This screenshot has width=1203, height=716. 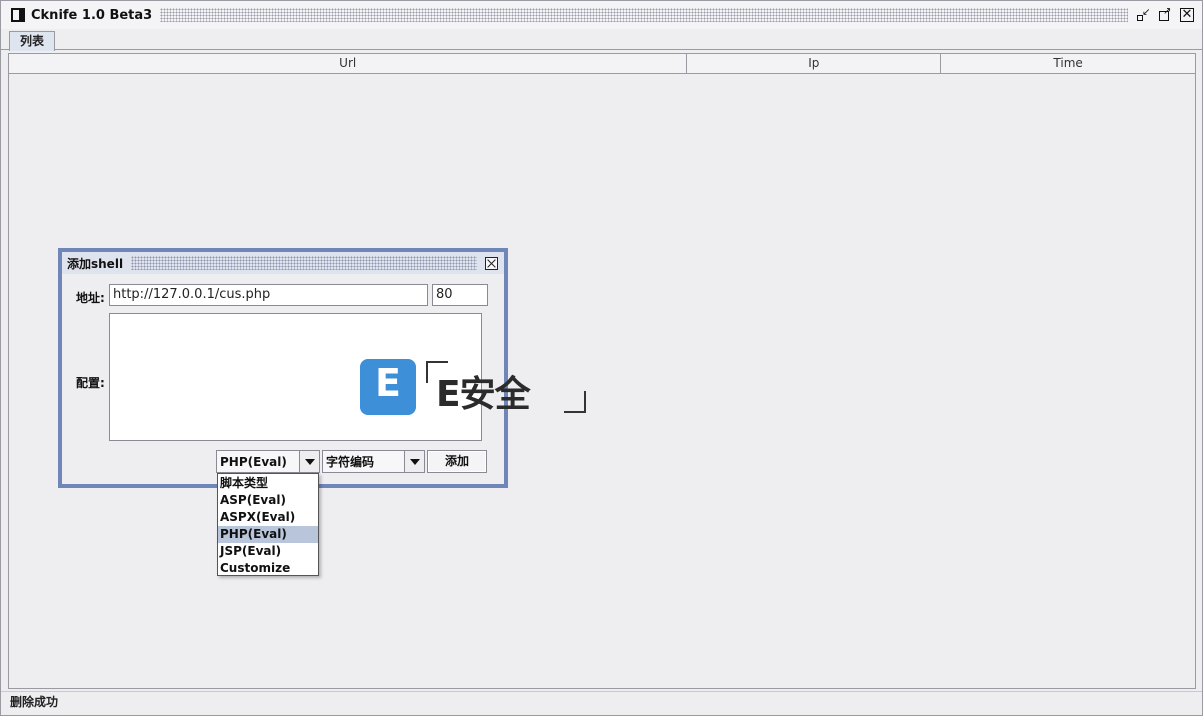 I want to click on url-input: http://127.0.0.1/cus.php, so click(x=268, y=295).